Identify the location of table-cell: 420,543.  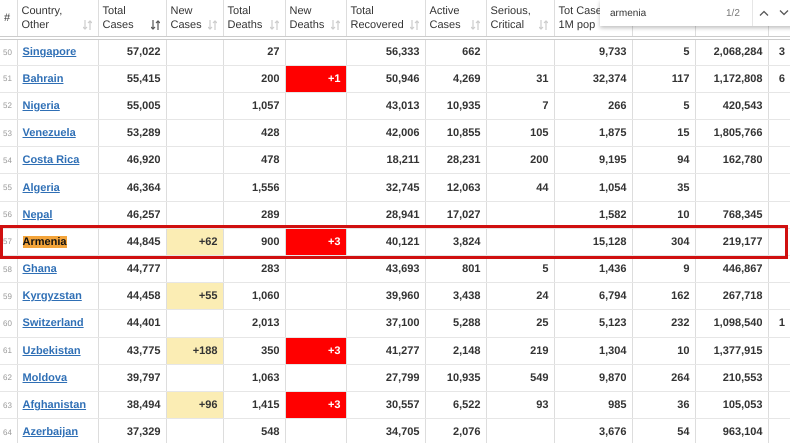
(742, 106).